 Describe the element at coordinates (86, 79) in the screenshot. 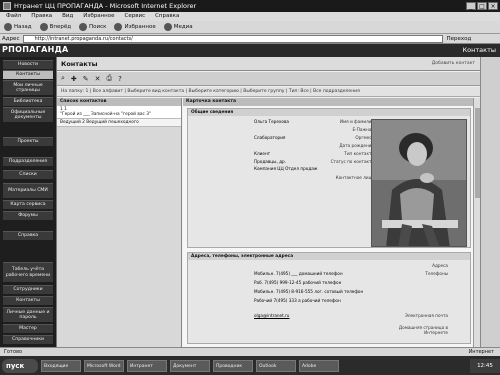

I see `edit-icon: ✎` at that location.